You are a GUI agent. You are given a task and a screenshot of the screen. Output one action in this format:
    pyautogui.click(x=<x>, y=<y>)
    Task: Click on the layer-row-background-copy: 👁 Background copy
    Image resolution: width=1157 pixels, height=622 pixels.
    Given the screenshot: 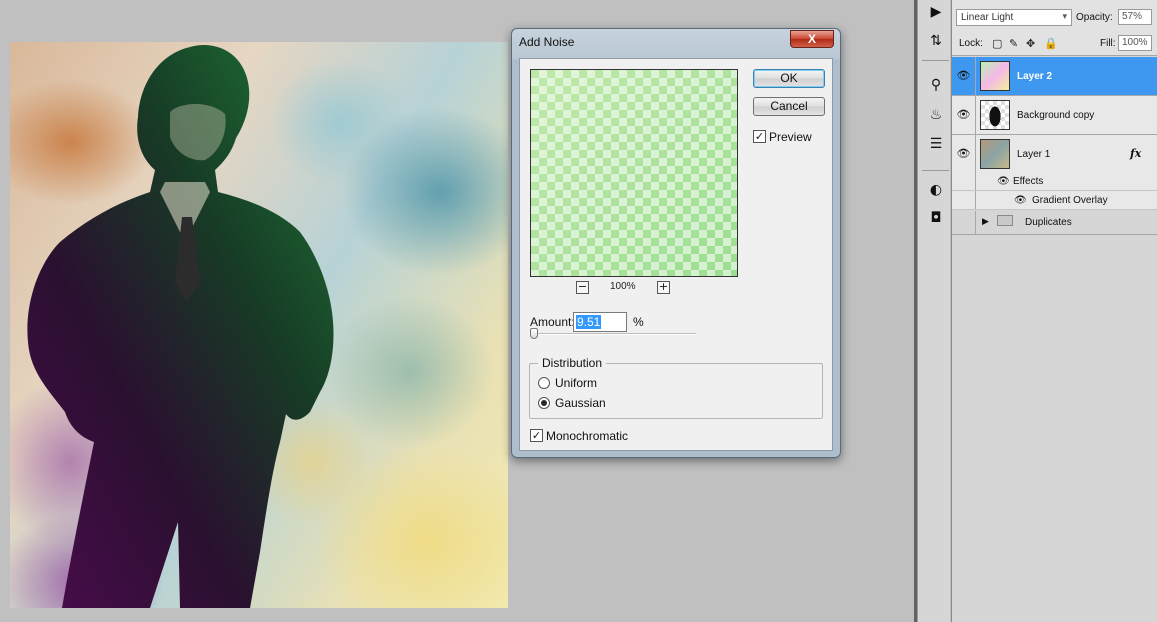 What is the action you would take?
    pyautogui.click(x=1054, y=115)
    